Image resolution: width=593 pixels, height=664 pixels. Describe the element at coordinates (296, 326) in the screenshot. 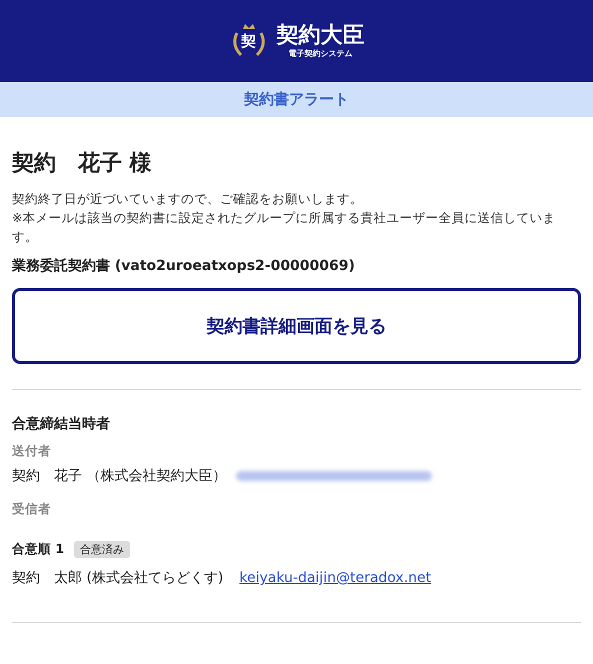

I see `view-details-button: 契約書詳細画面を見る` at that location.